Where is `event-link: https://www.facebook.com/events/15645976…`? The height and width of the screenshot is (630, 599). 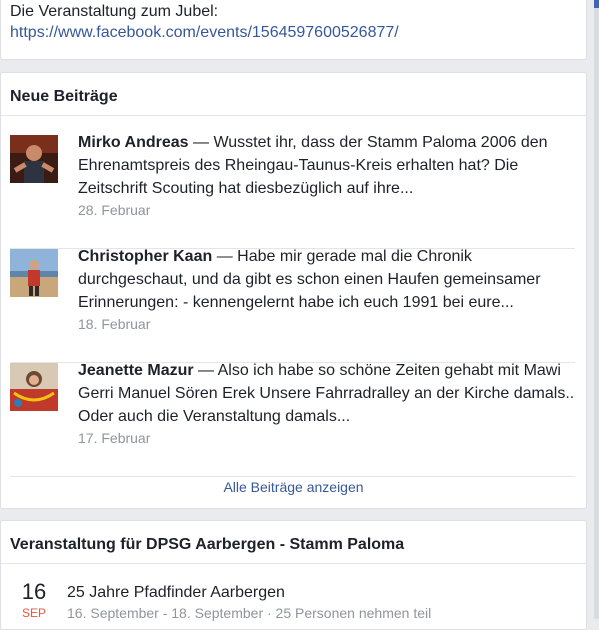
event-link: https://www.facebook.com/events/15645976… is located at coordinates (298, 32).